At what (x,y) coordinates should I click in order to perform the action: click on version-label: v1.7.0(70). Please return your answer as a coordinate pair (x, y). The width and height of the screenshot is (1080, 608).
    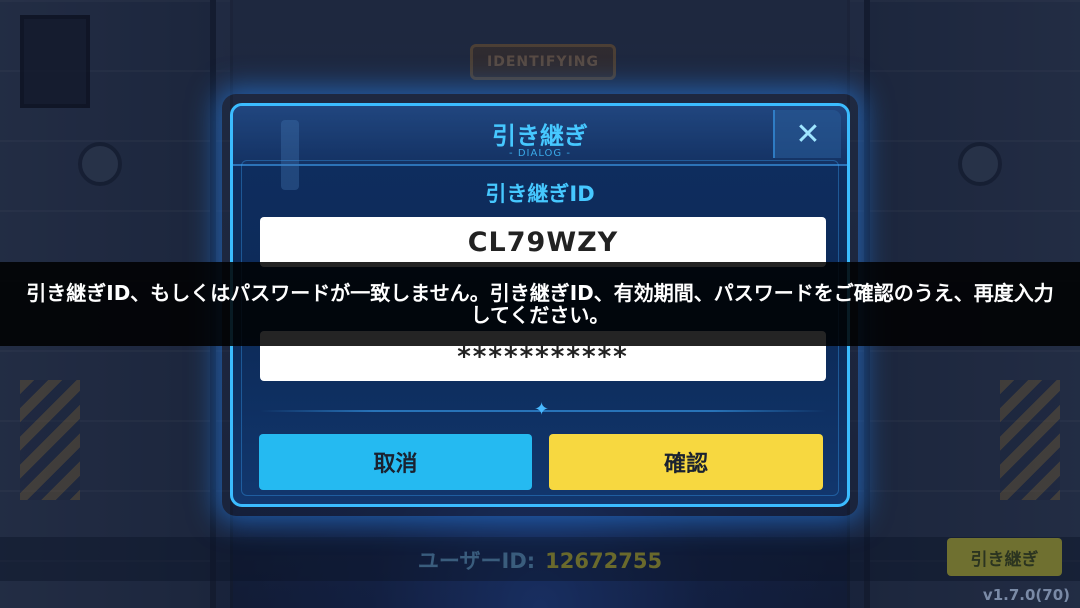
    Looking at the image, I should click on (1026, 595).